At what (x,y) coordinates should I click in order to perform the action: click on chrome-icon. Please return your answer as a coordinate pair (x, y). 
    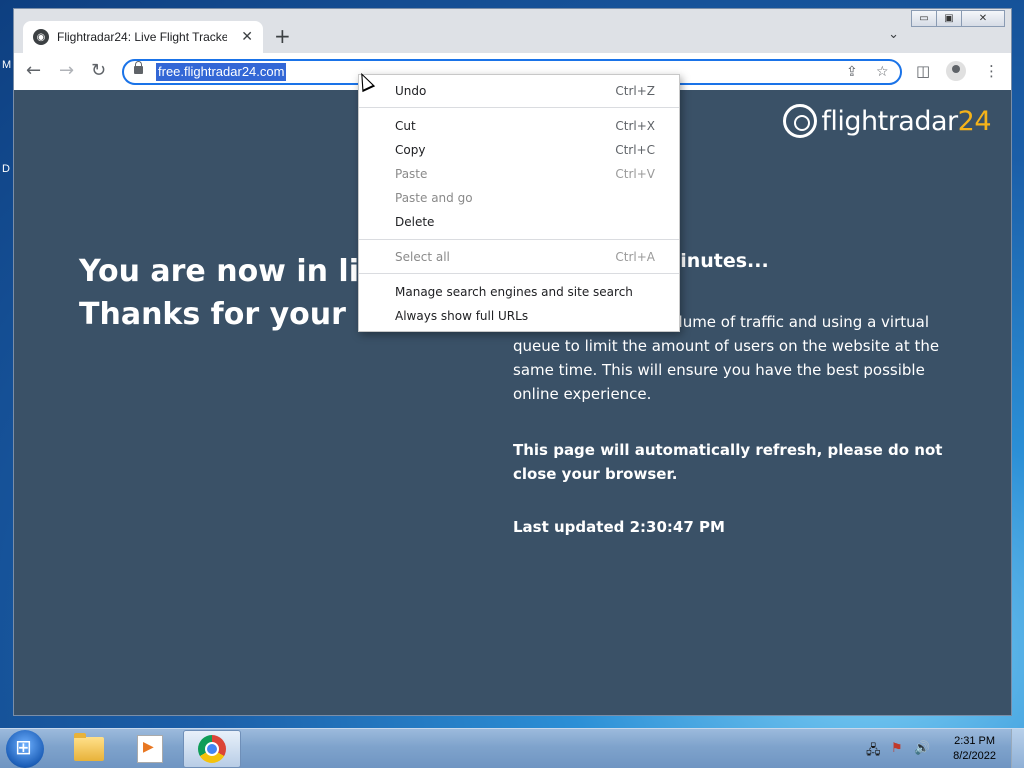
    Looking at the image, I should click on (212, 749).